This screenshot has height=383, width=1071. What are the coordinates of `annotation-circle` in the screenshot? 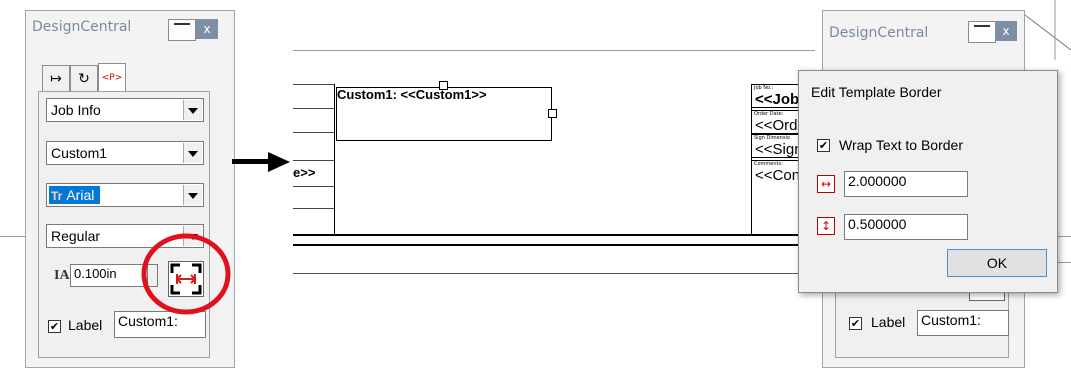 It's located at (186, 274).